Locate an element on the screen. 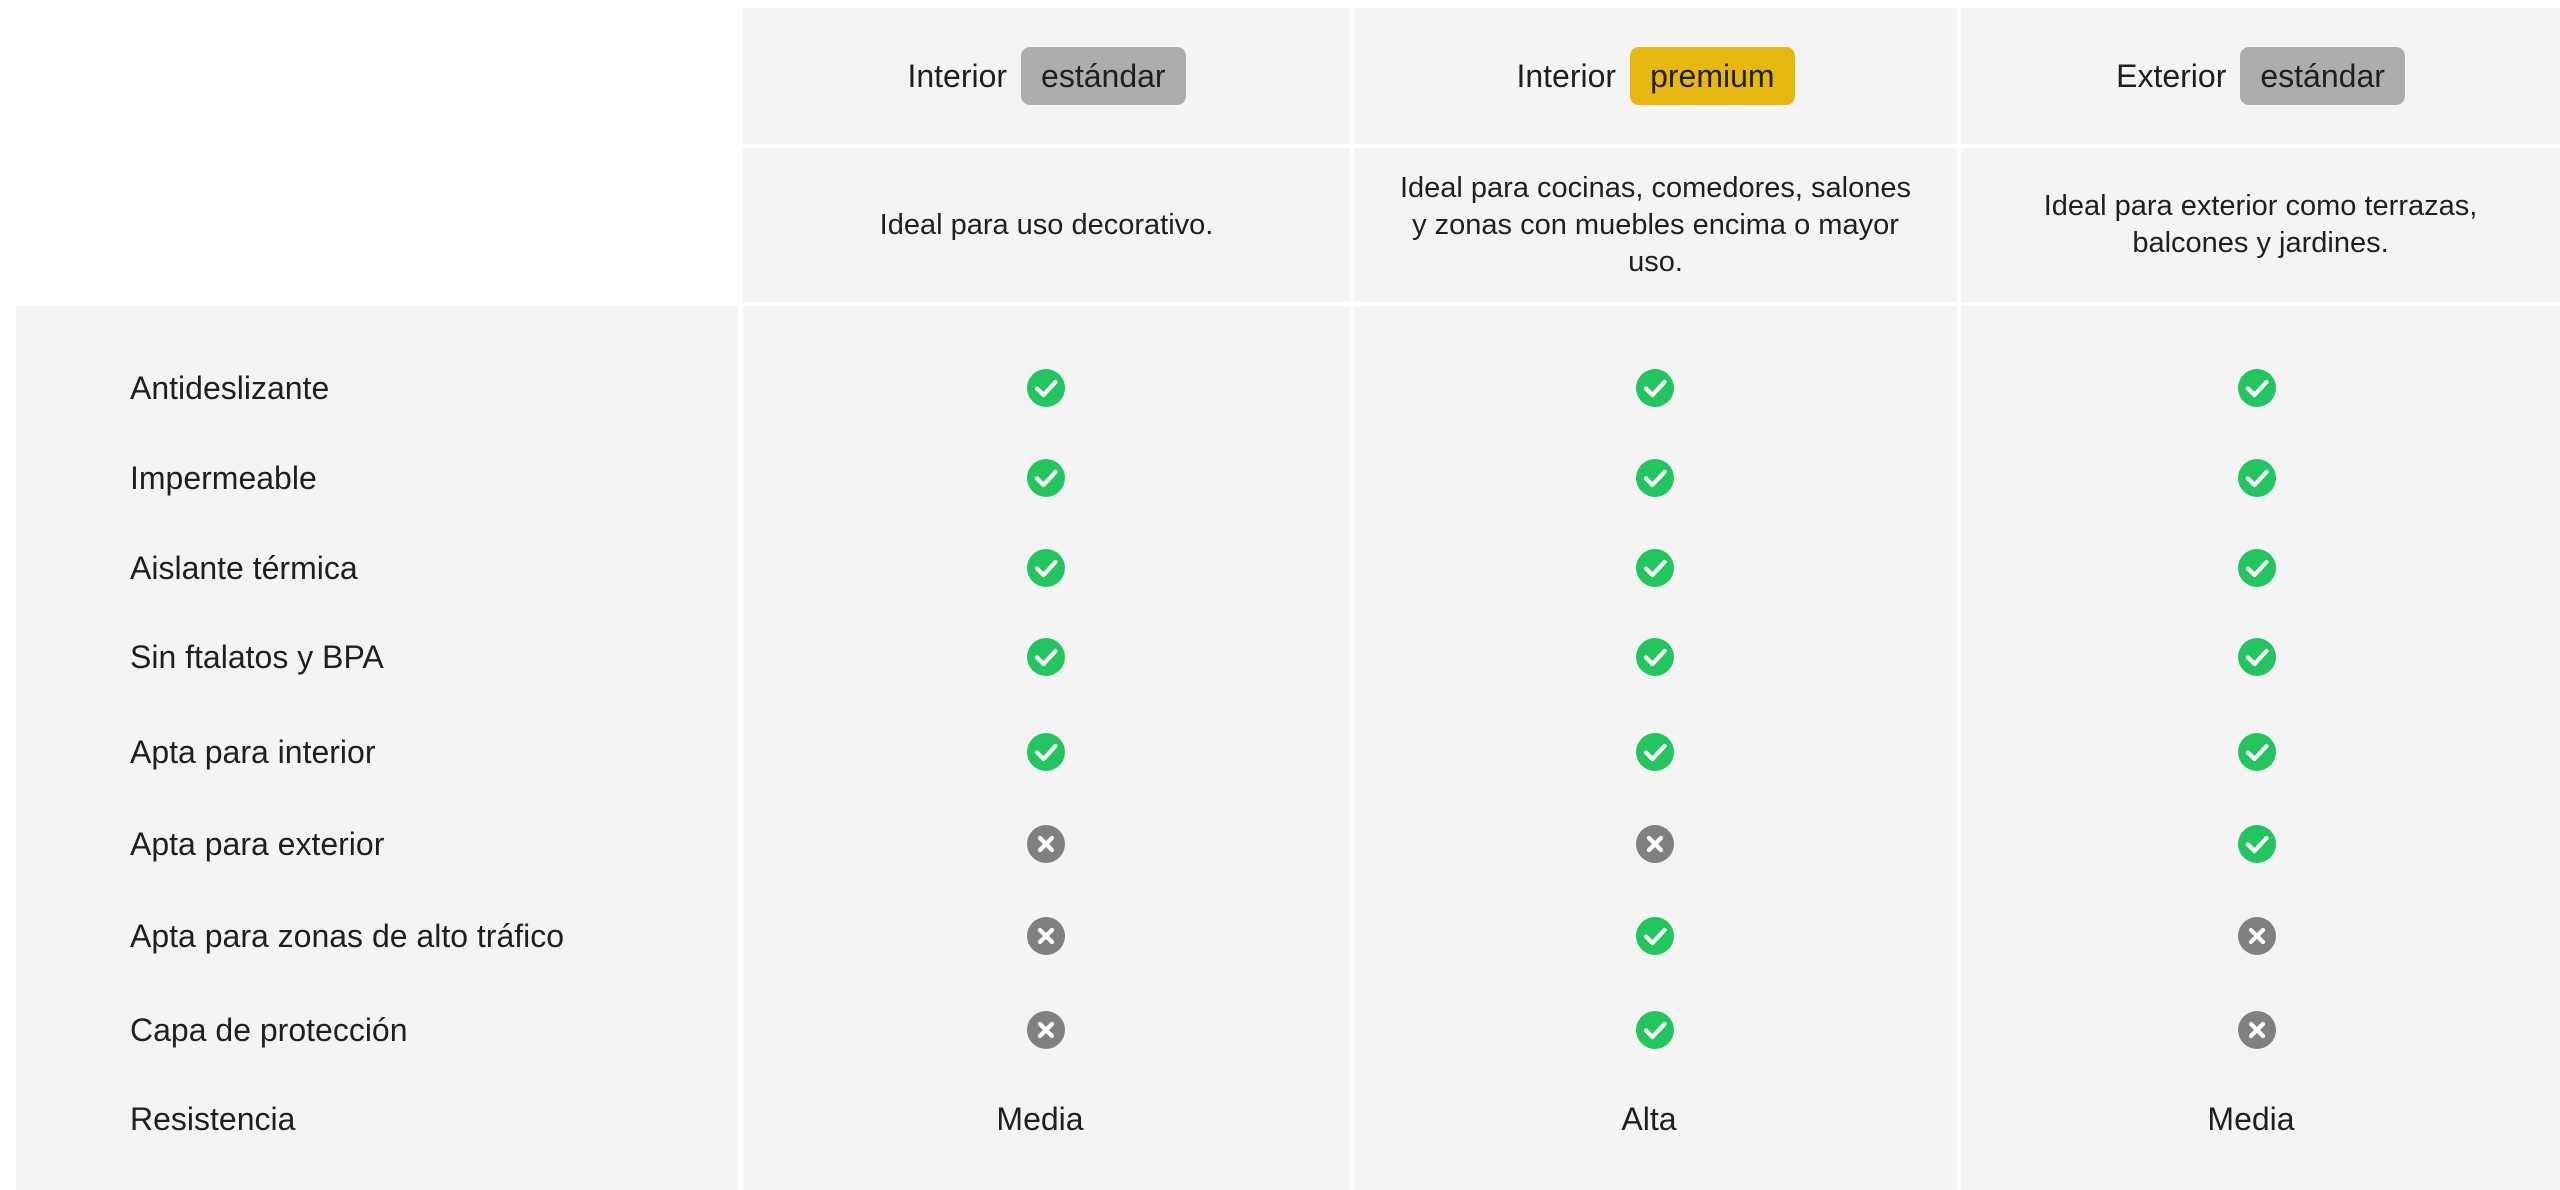 This screenshot has height=1190, width=2560. column-header: Exterior estándar is located at coordinates (2260, 76).